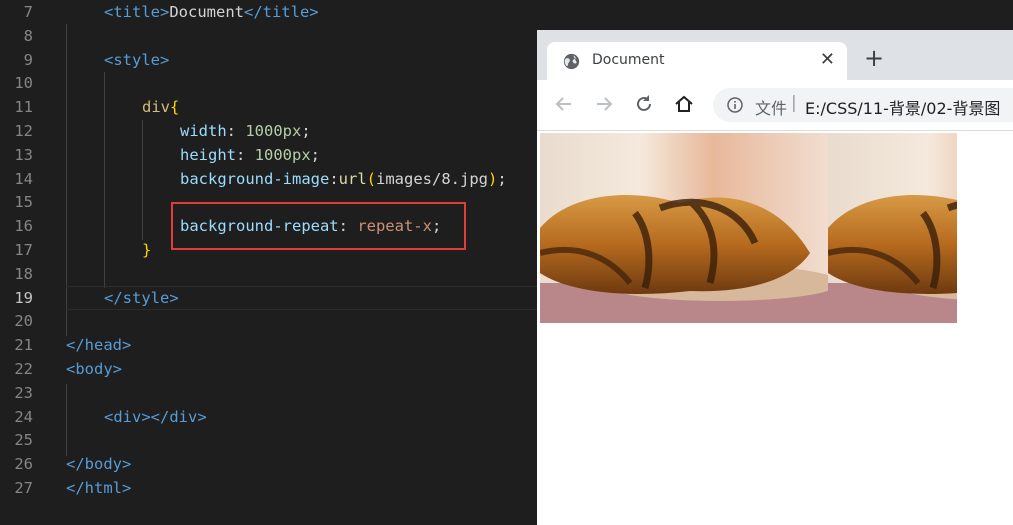  What do you see at coordinates (644, 104) in the screenshot?
I see `reload-icon` at bounding box center [644, 104].